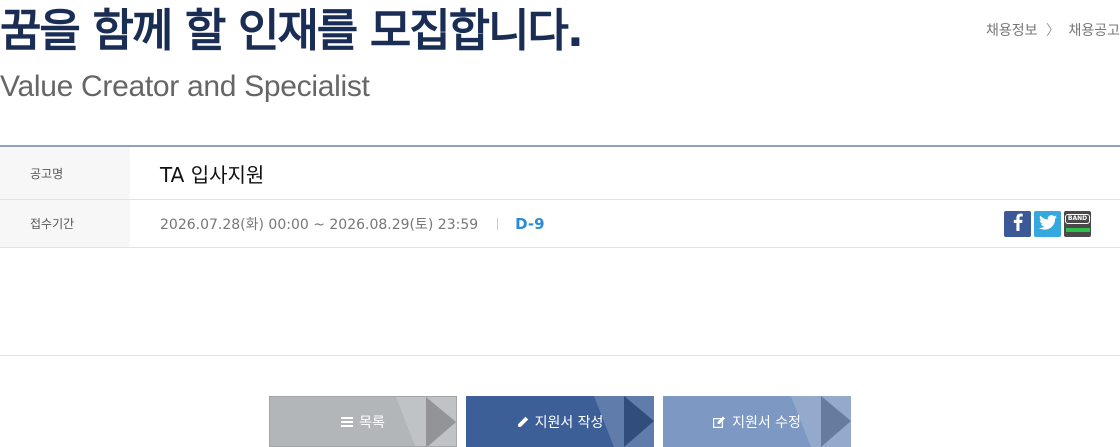  I want to click on share-buttons: BAND, so click(1047, 224).